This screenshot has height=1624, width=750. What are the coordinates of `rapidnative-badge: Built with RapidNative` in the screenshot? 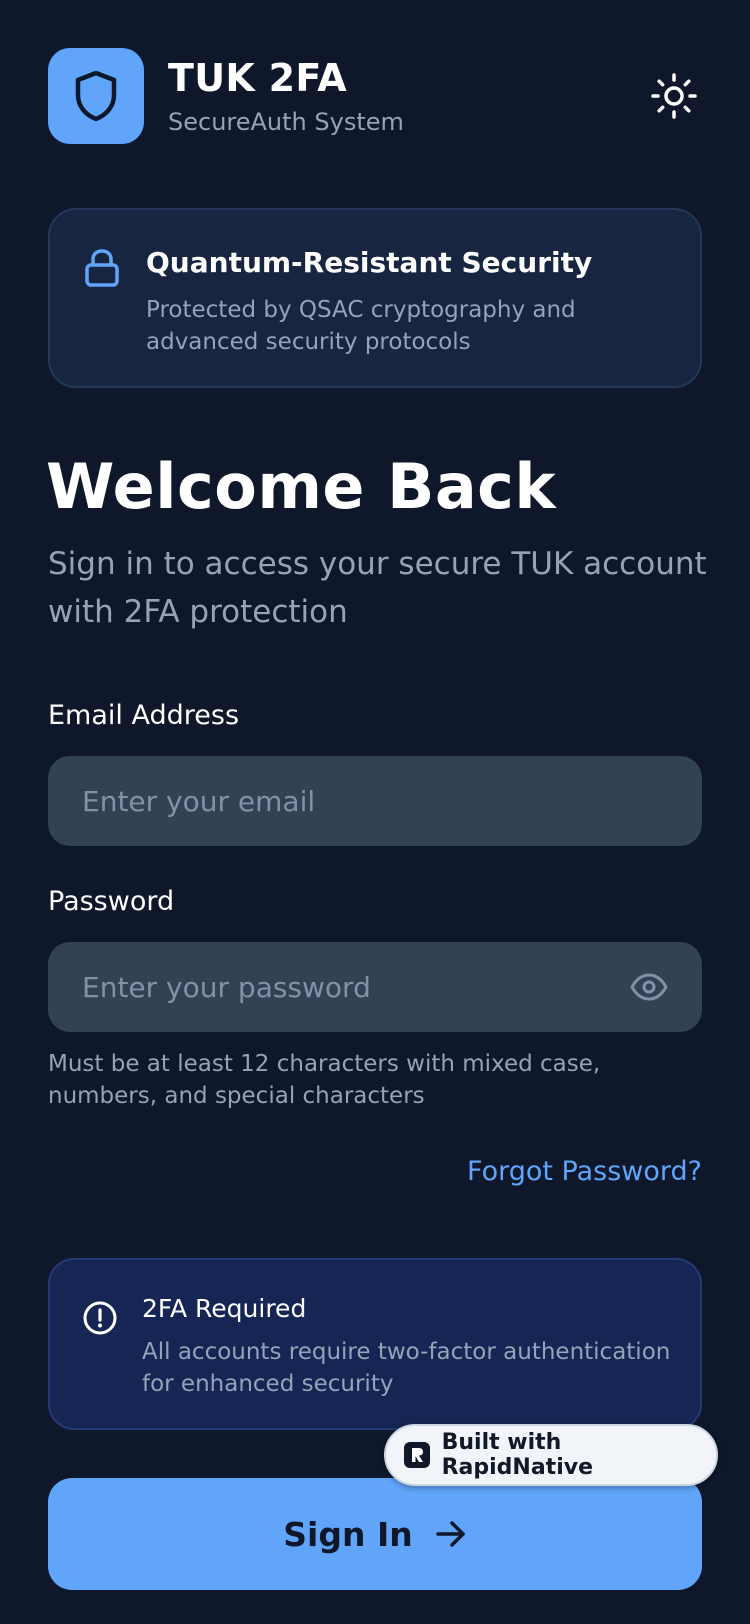 It's located at (551, 1455).